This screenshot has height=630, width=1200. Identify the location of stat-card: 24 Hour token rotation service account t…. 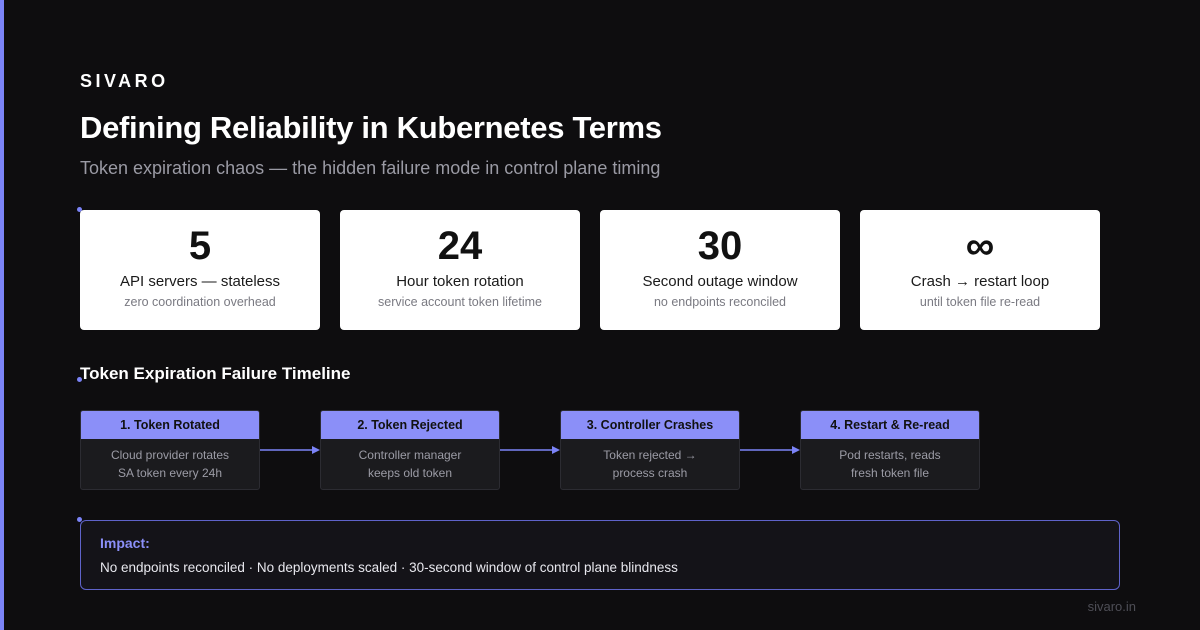
(460, 270).